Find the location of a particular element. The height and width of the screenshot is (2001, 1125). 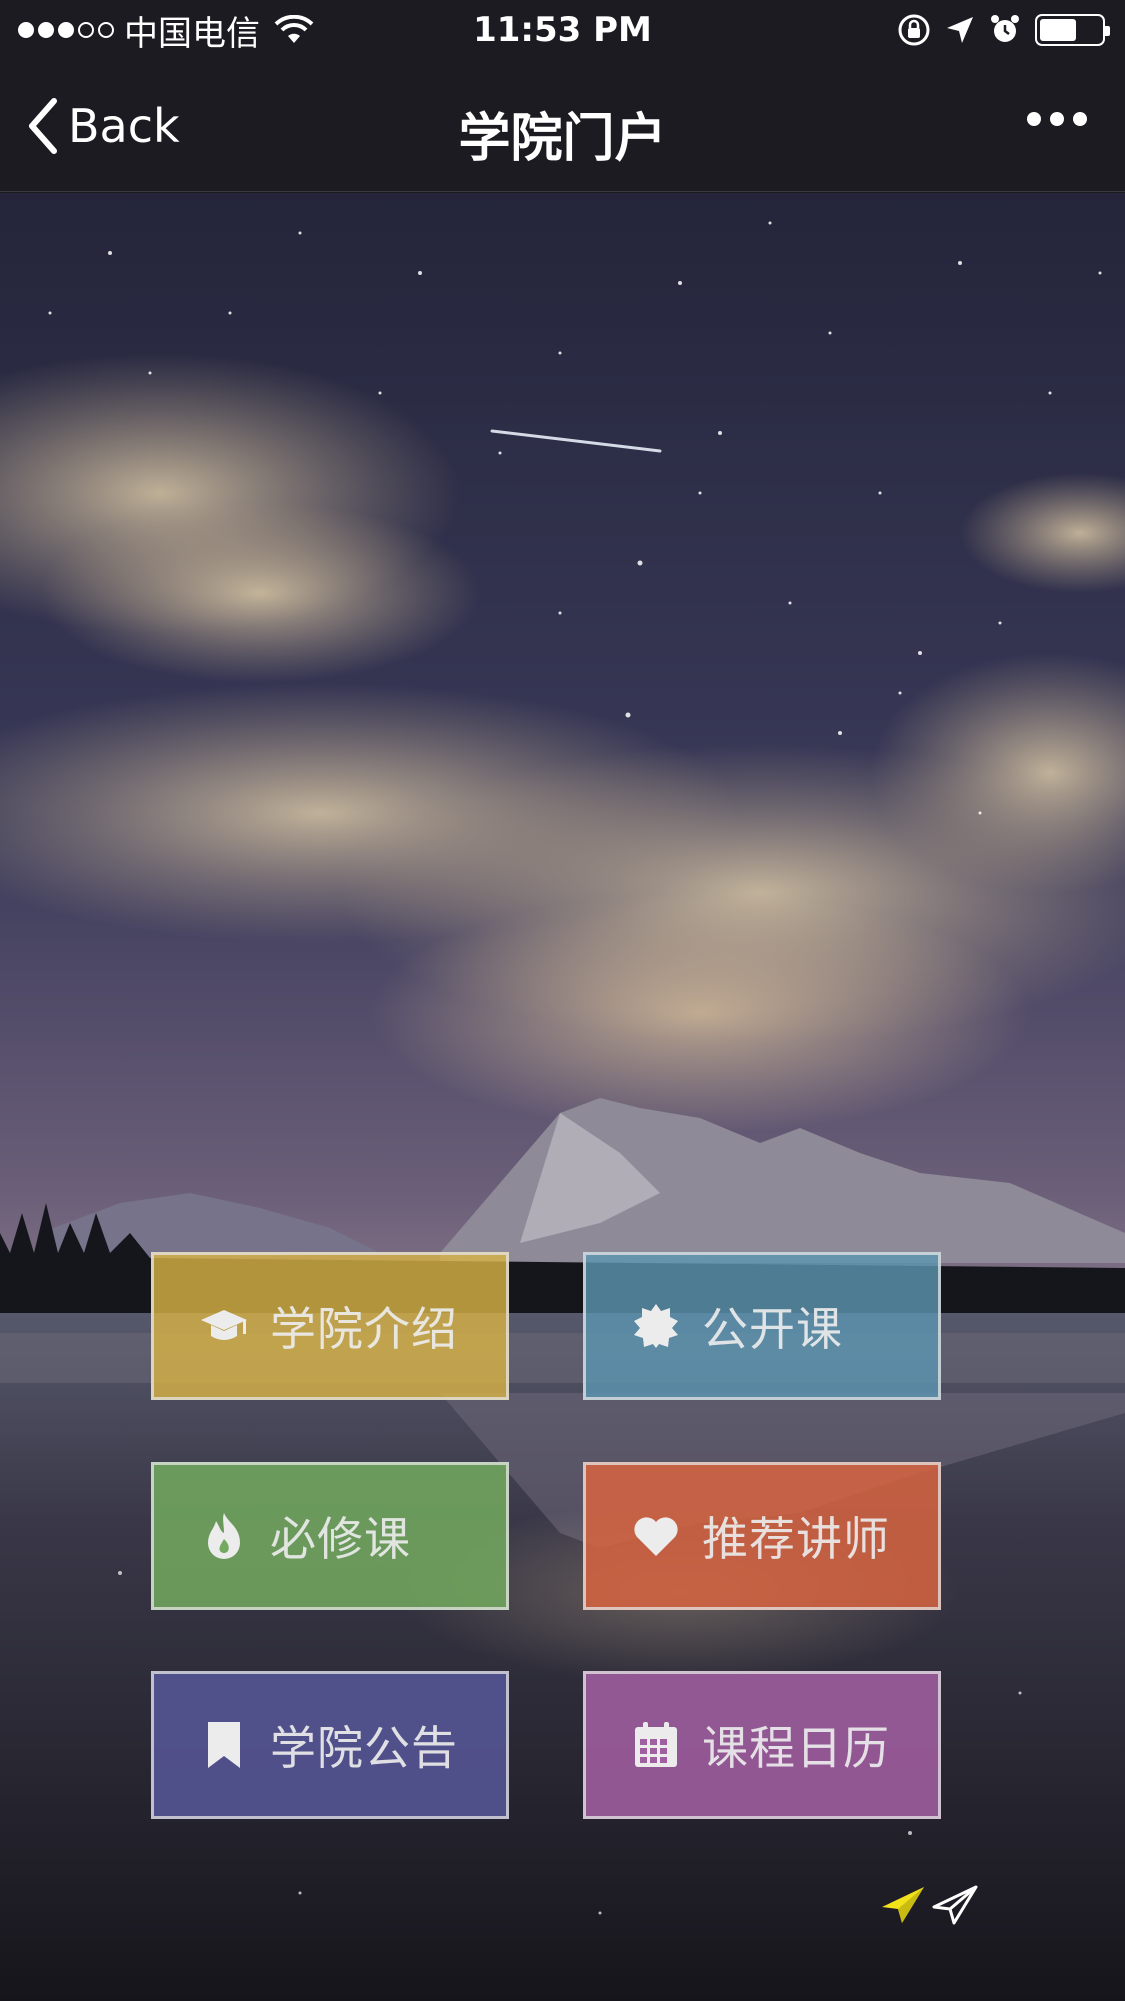

badge-icon is located at coordinates (656, 1326).